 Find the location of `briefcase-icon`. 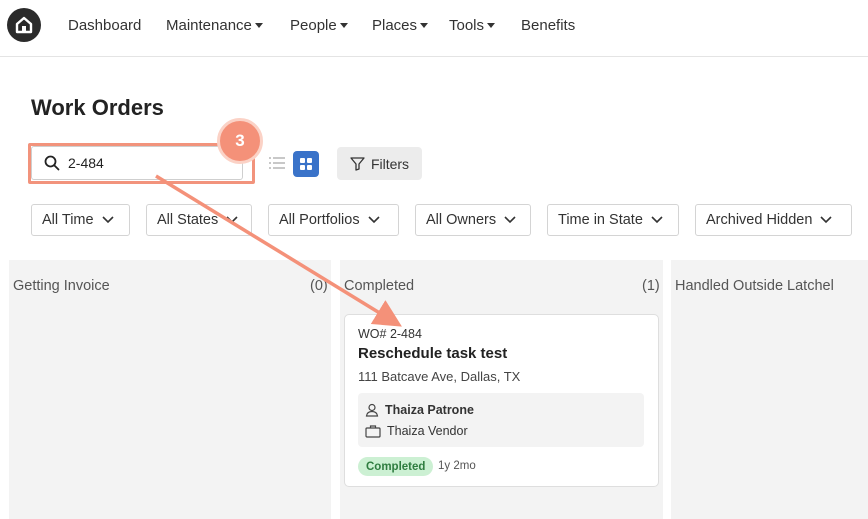

briefcase-icon is located at coordinates (373, 431).